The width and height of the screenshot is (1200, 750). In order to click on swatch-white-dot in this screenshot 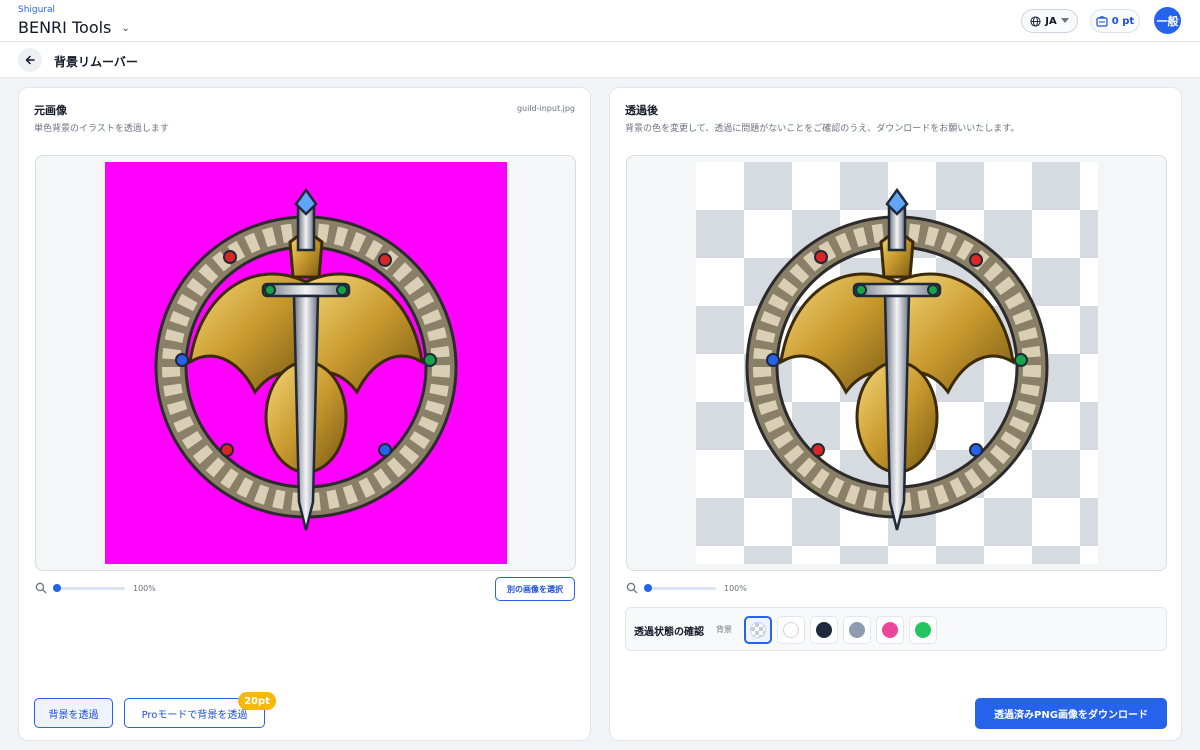, I will do `click(791, 630)`.